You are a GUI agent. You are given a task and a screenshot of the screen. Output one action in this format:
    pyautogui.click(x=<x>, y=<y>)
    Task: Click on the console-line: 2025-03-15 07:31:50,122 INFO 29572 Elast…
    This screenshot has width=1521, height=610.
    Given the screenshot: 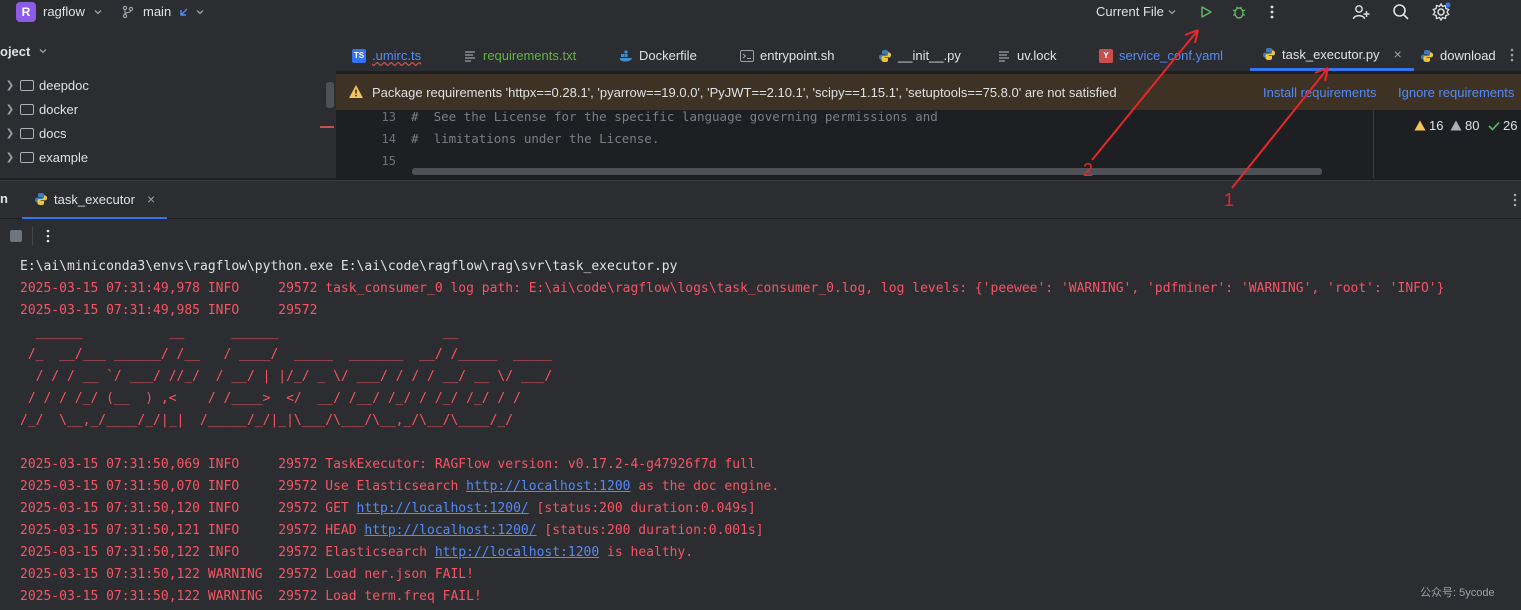 What is the action you would take?
    pyautogui.click(x=356, y=553)
    